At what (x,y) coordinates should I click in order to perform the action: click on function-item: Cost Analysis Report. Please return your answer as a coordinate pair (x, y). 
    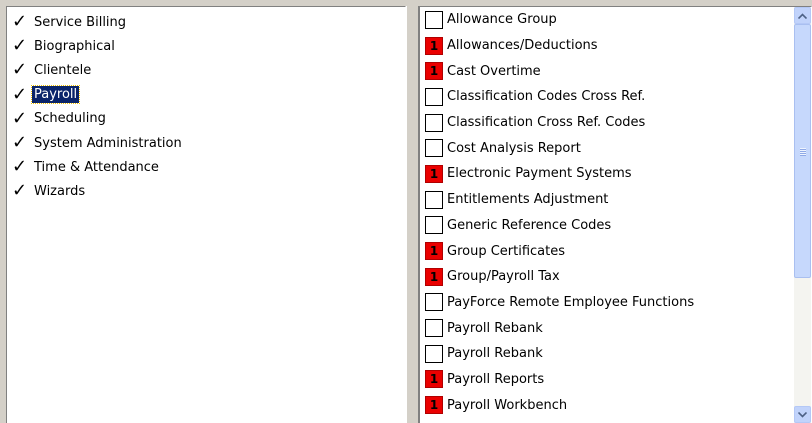
    Looking at the image, I should click on (618, 148).